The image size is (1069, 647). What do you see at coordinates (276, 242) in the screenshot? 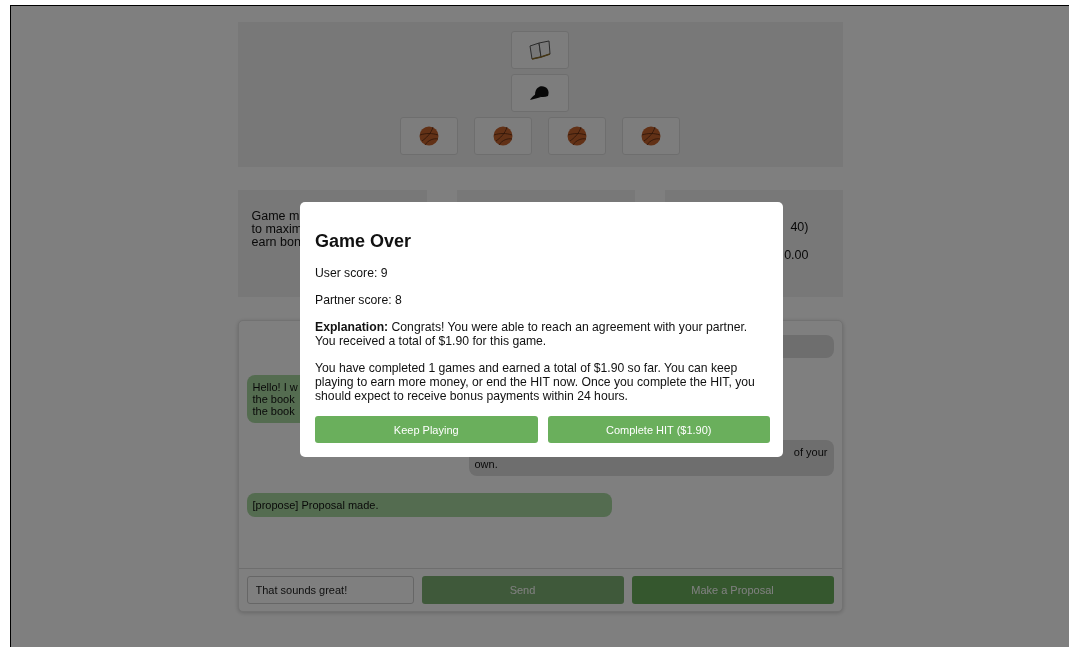
I see `text-fragment: earn bon` at bounding box center [276, 242].